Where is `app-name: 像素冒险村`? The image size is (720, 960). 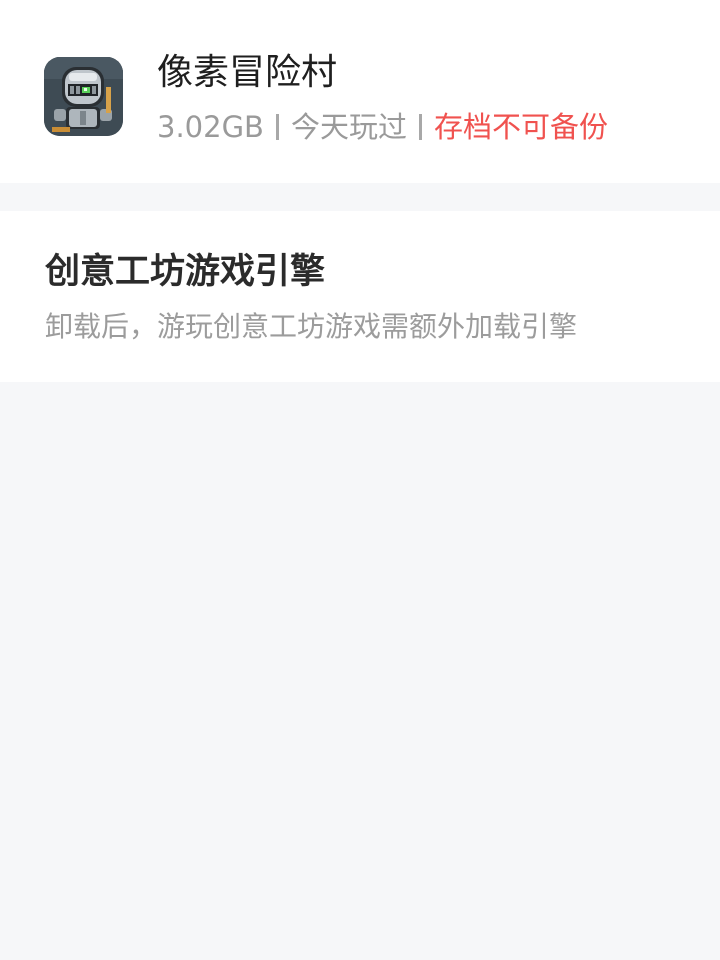 app-name: 像素冒险村 is located at coordinates (247, 72).